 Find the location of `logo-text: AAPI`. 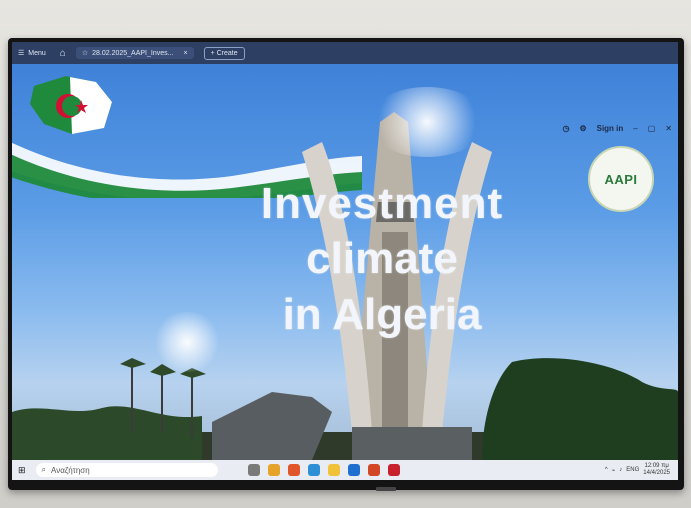

logo-text: AAPI is located at coordinates (621, 179).